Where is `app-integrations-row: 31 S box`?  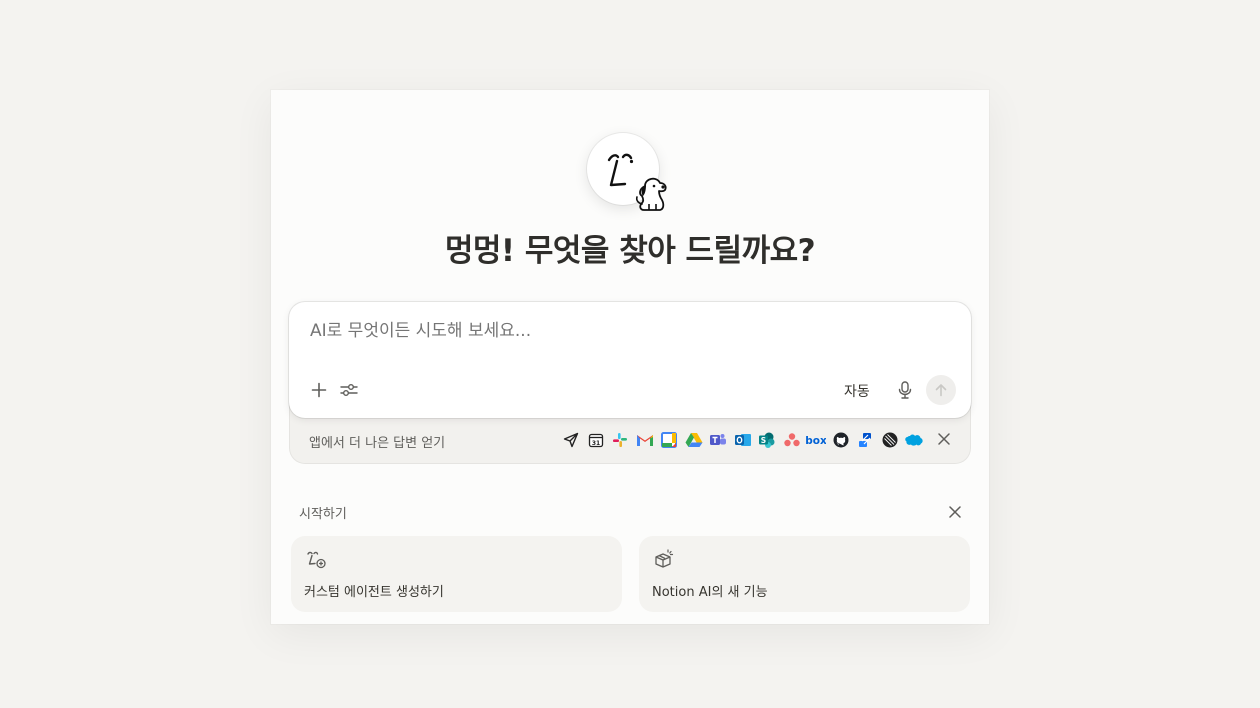 app-integrations-row: 31 S box is located at coordinates (742, 440).